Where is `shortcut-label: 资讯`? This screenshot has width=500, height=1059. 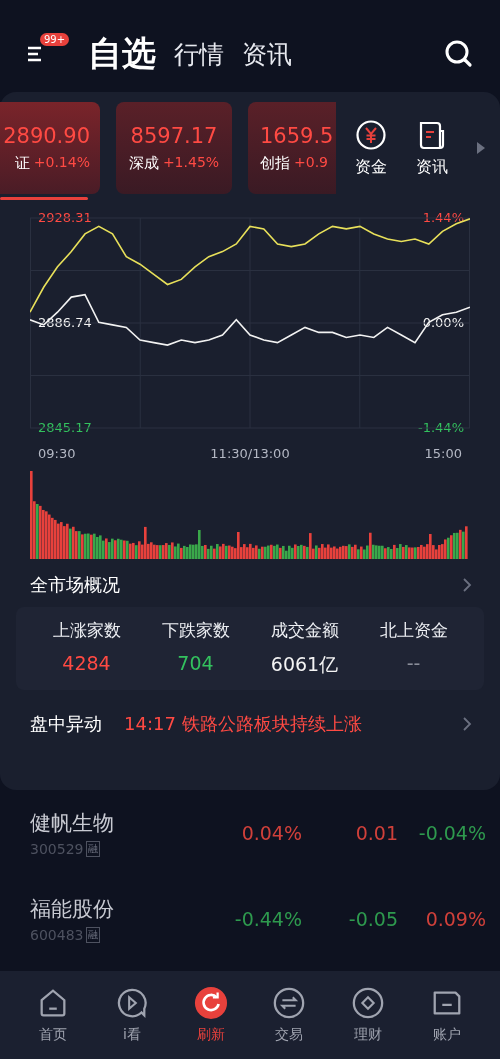 shortcut-label: 资讯 is located at coordinates (432, 167).